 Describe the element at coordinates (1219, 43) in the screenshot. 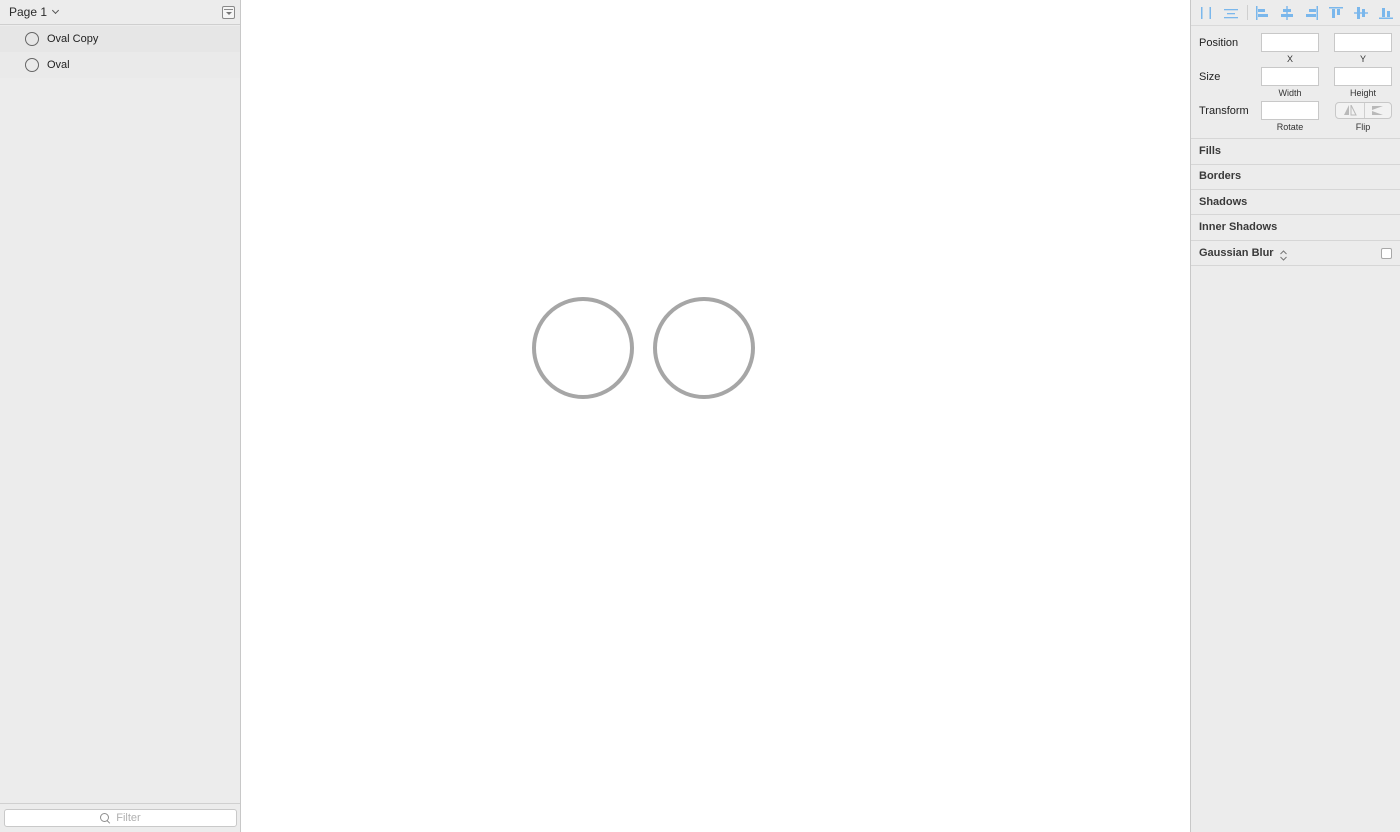

I see `position-label: Position` at that location.